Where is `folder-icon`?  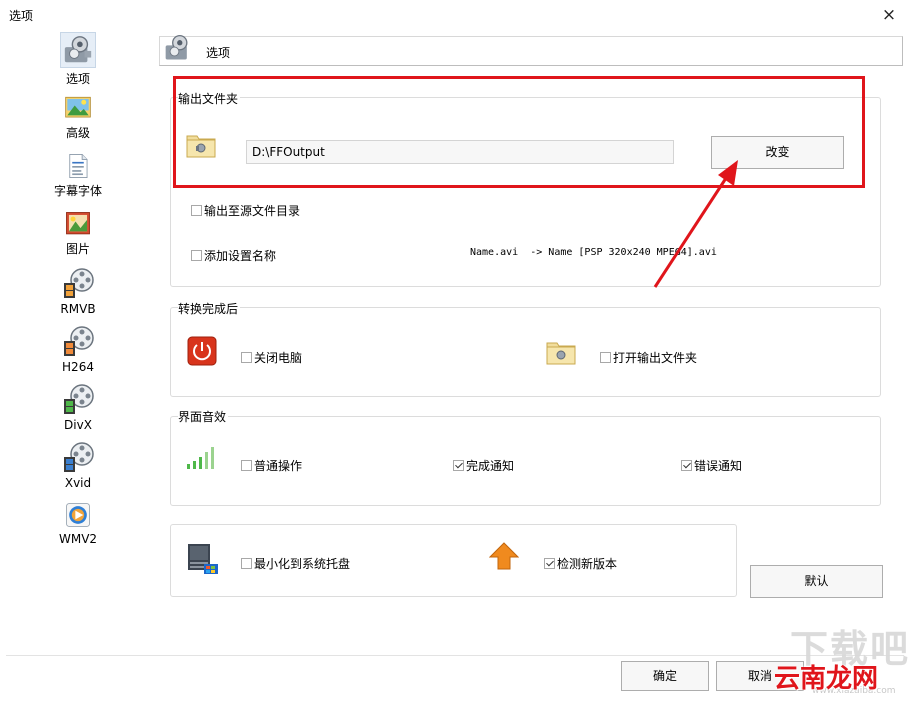 folder-icon is located at coordinates (561, 353).